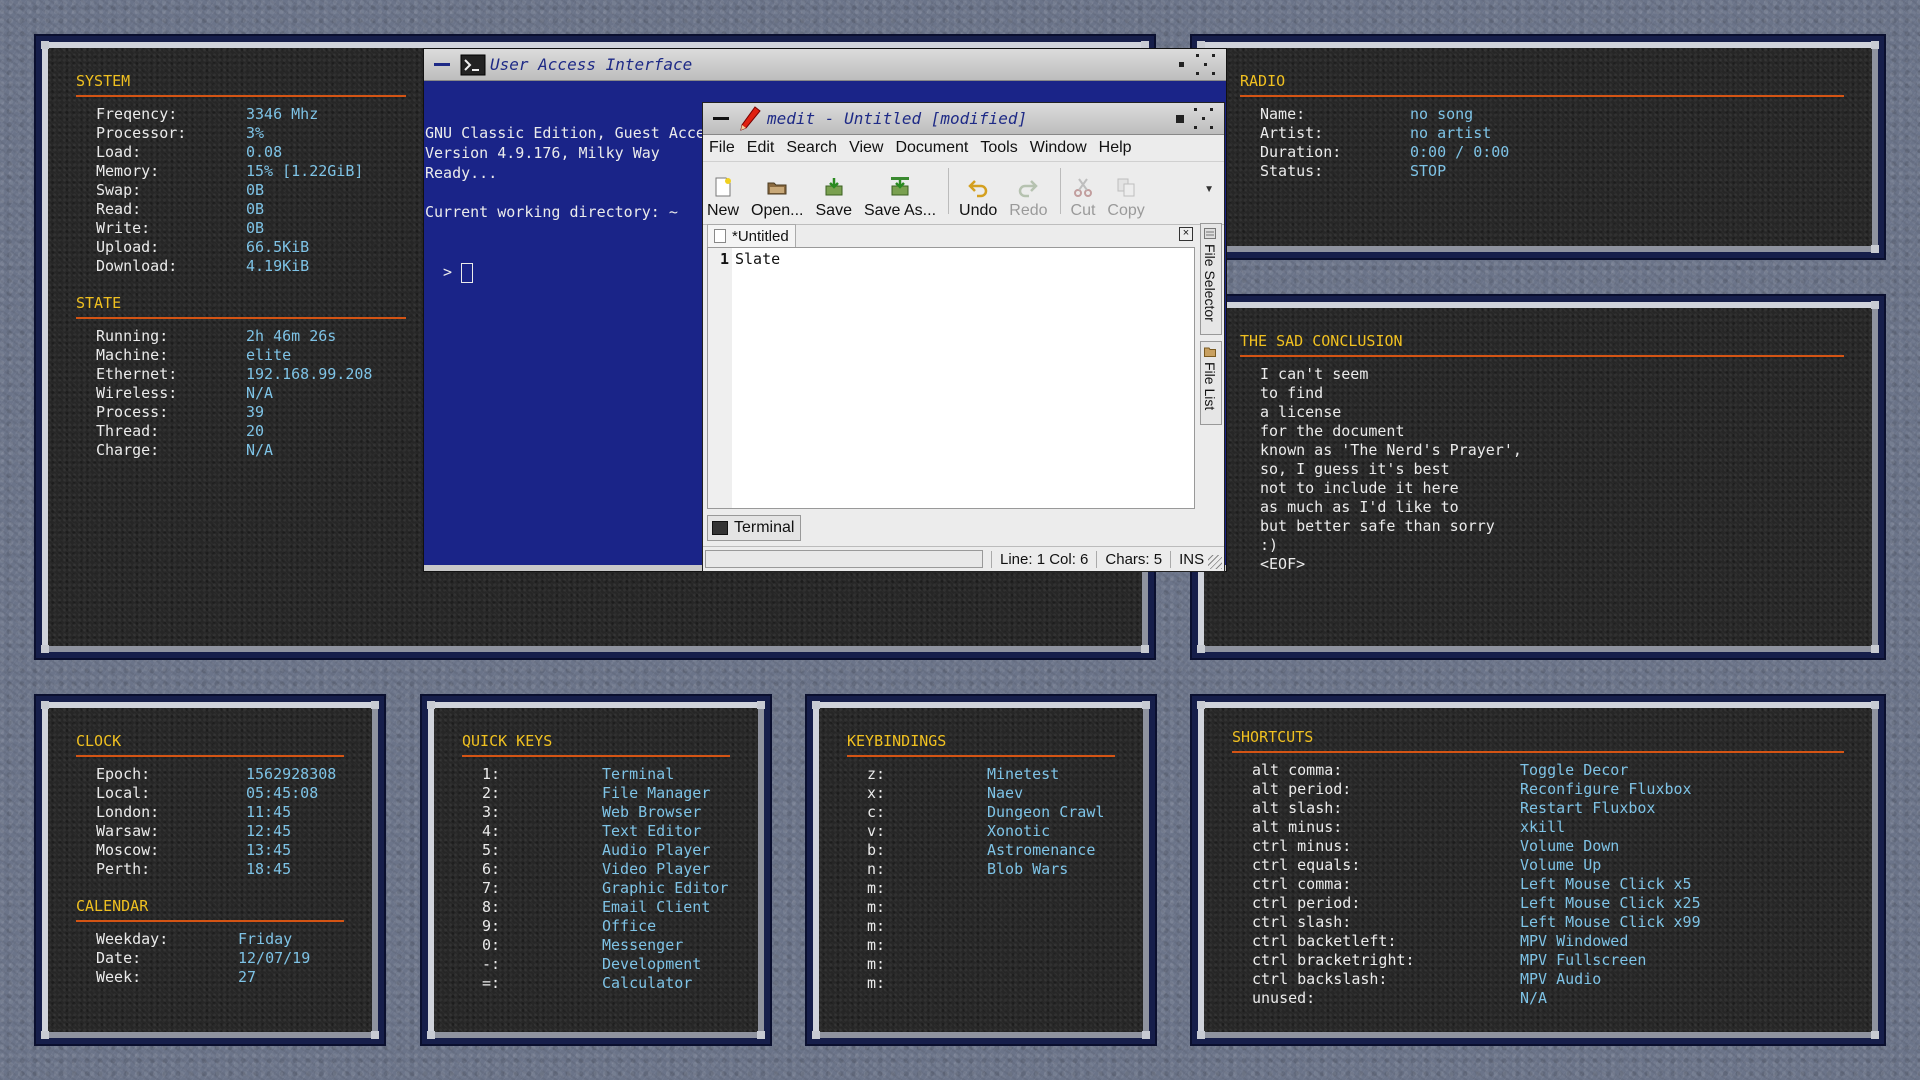  Describe the element at coordinates (255, 228) in the screenshot. I see `info-value: 0B` at that location.